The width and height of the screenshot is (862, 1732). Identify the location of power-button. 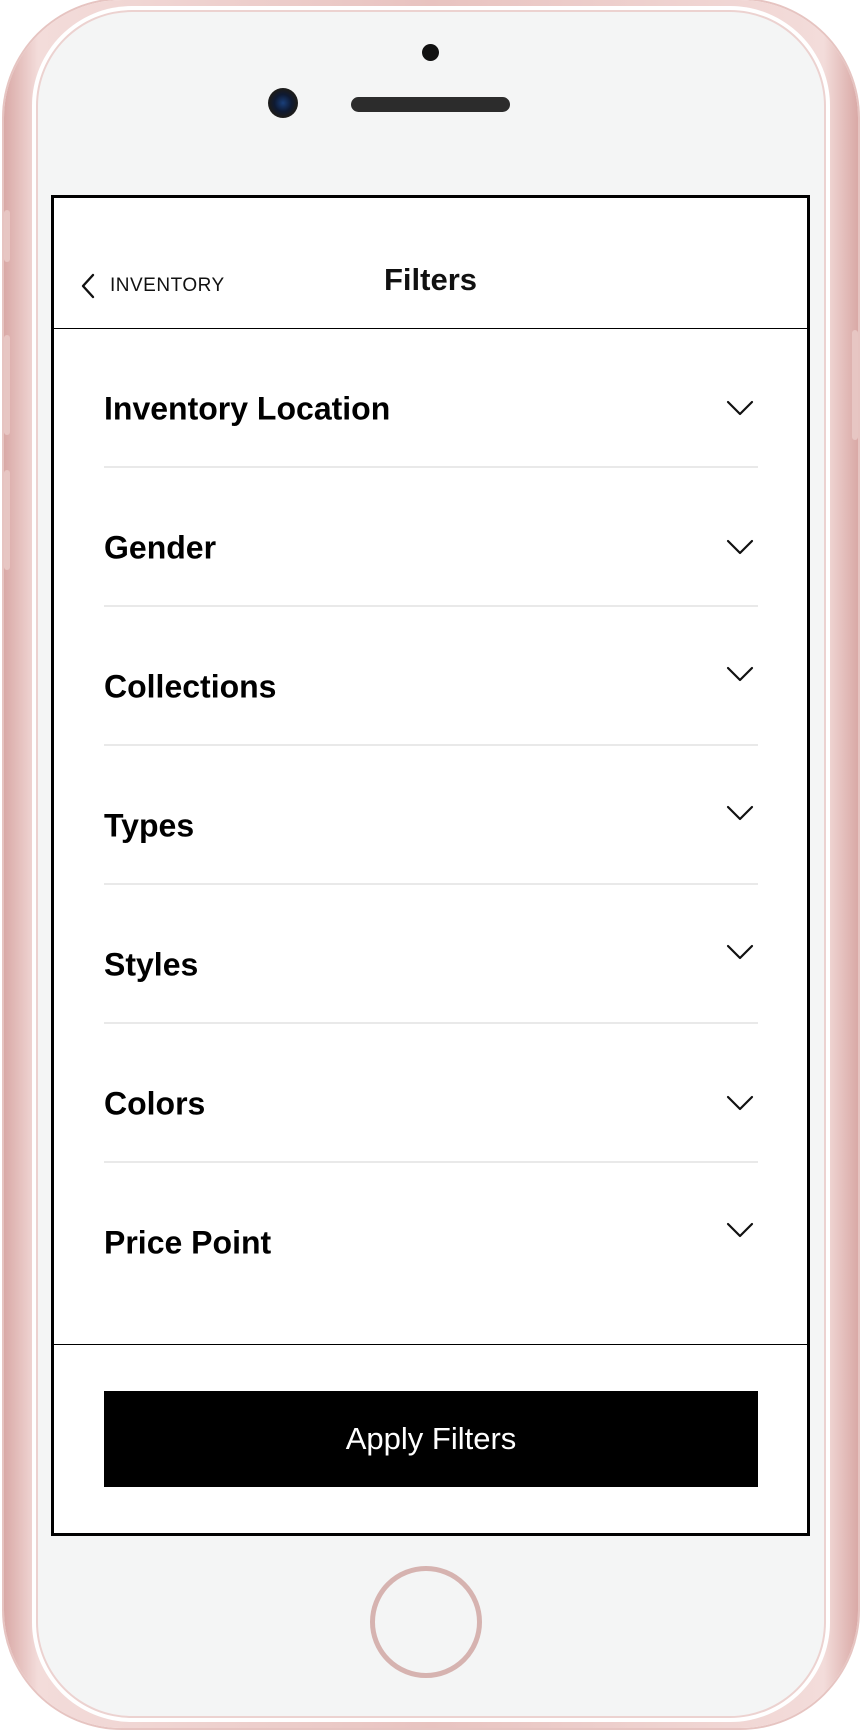
(855, 385).